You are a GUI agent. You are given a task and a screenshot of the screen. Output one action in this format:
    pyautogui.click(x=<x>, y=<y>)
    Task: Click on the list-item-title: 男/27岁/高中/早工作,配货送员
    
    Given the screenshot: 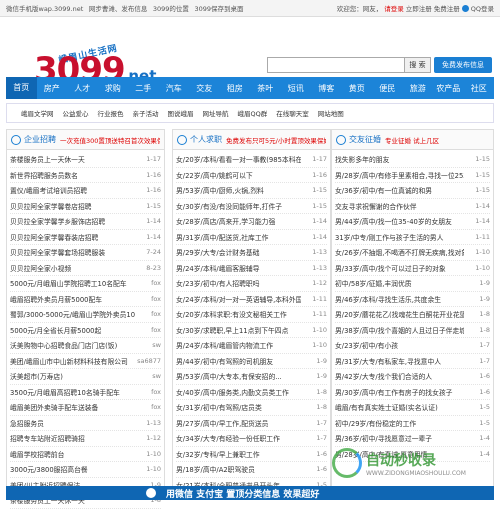 What is the action you would take?
    pyautogui.click(x=238, y=423)
    